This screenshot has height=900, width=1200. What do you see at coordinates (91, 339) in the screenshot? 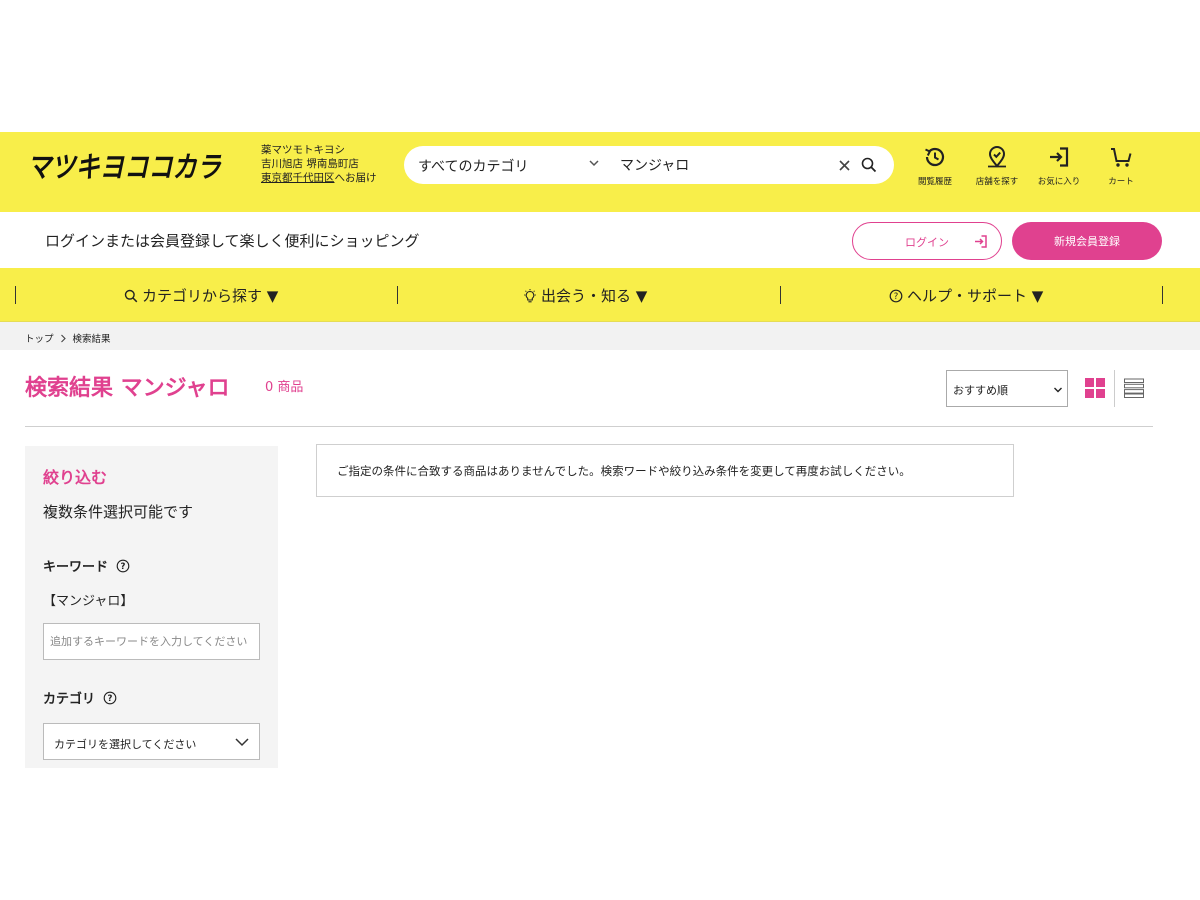
I see `breadcrumb-current: 検索結果` at bounding box center [91, 339].